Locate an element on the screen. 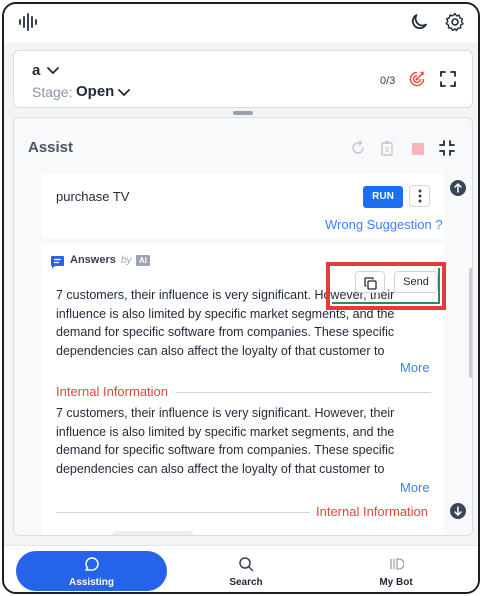 The width and height of the screenshot is (482, 596). count-badge: 0/3 is located at coordinates (388, 81).